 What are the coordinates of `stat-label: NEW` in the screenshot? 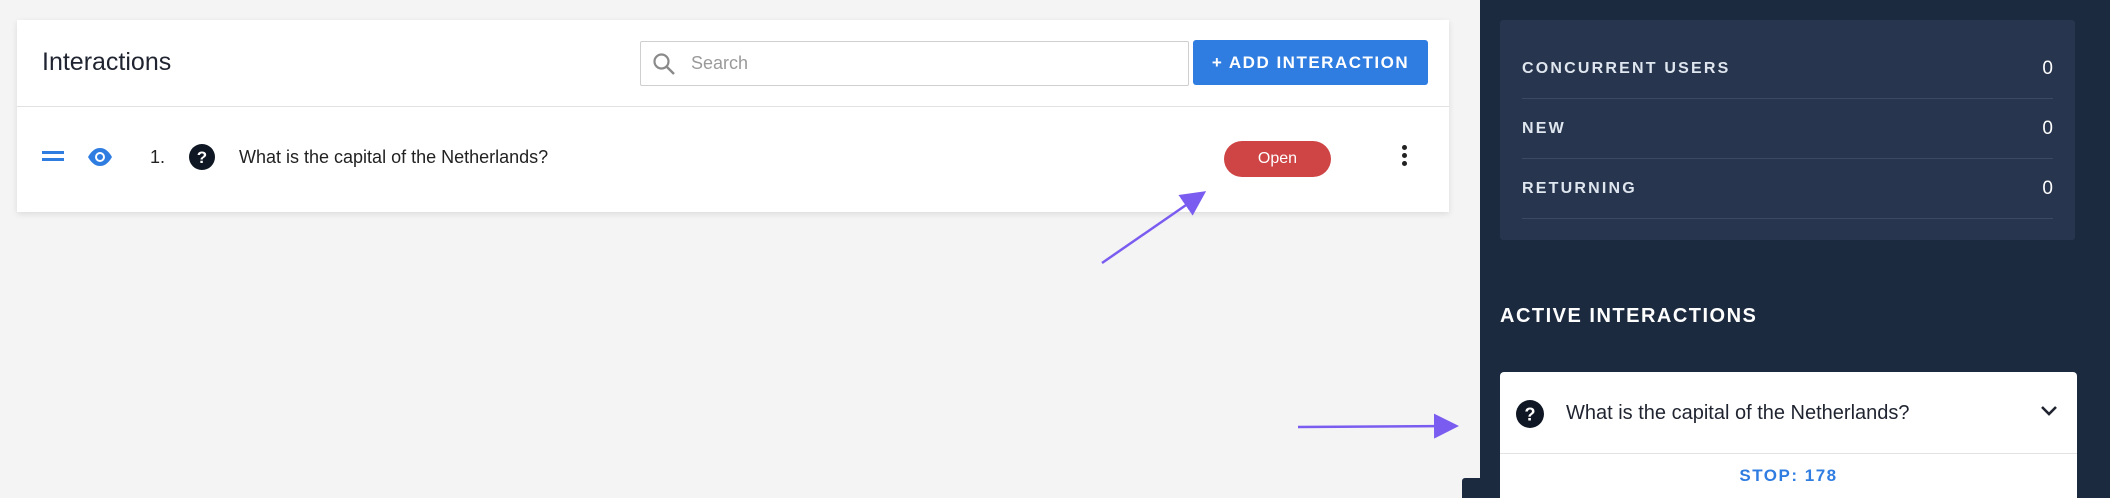 It's located at (1544, 128).